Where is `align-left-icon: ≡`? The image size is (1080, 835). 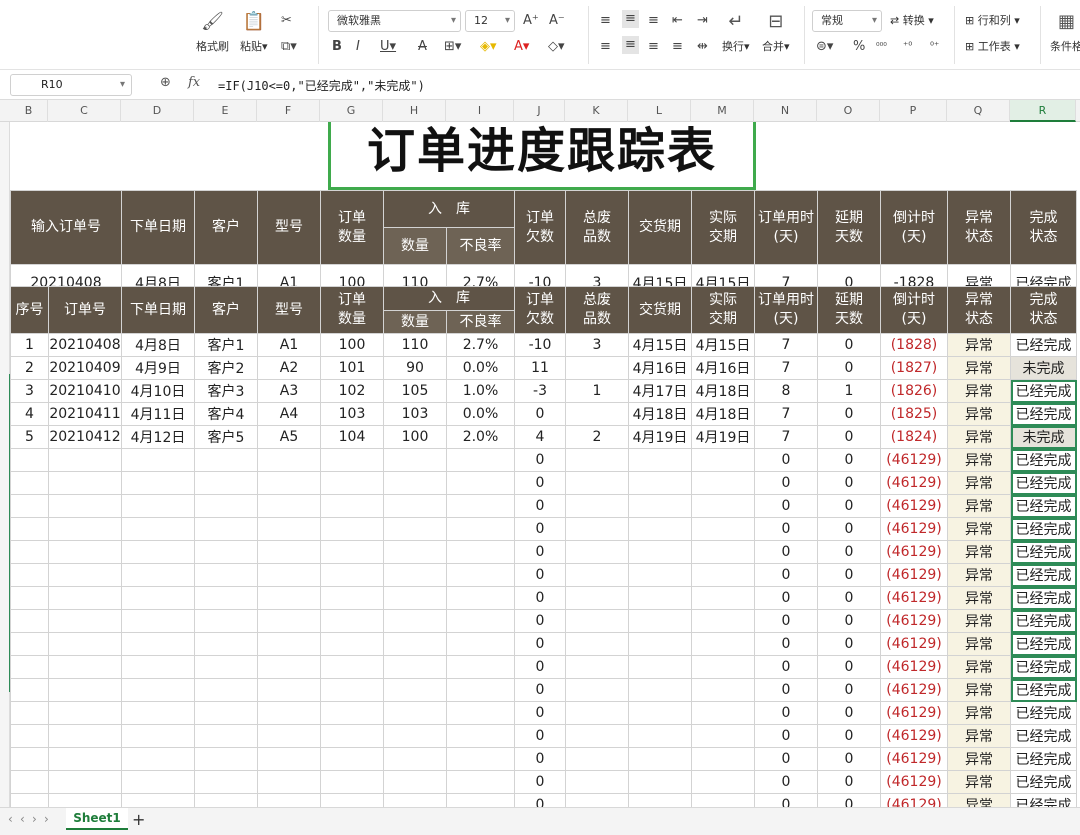
align-left-icon: ≡ is located at coordinates (605, 47).